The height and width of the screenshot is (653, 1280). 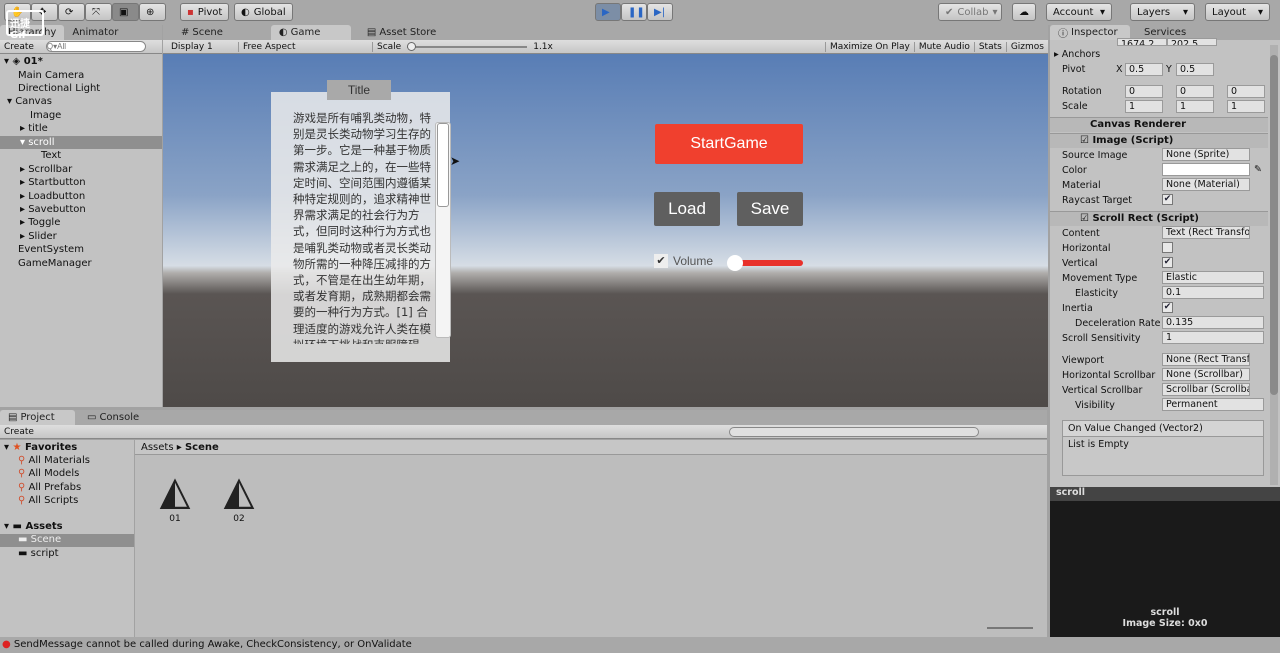 I want to click on slider-handle, so click(x=735, y=263).